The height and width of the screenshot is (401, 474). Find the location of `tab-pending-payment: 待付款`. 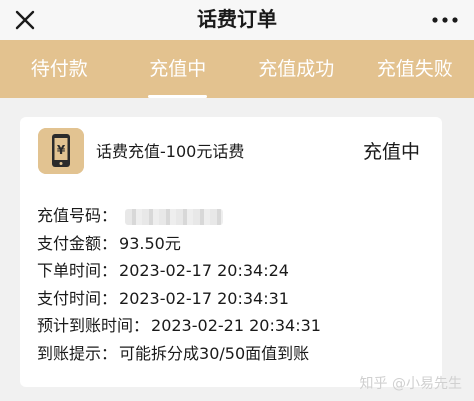

tab-pending-payment: 待付款 is located at coordinates (59, 69).